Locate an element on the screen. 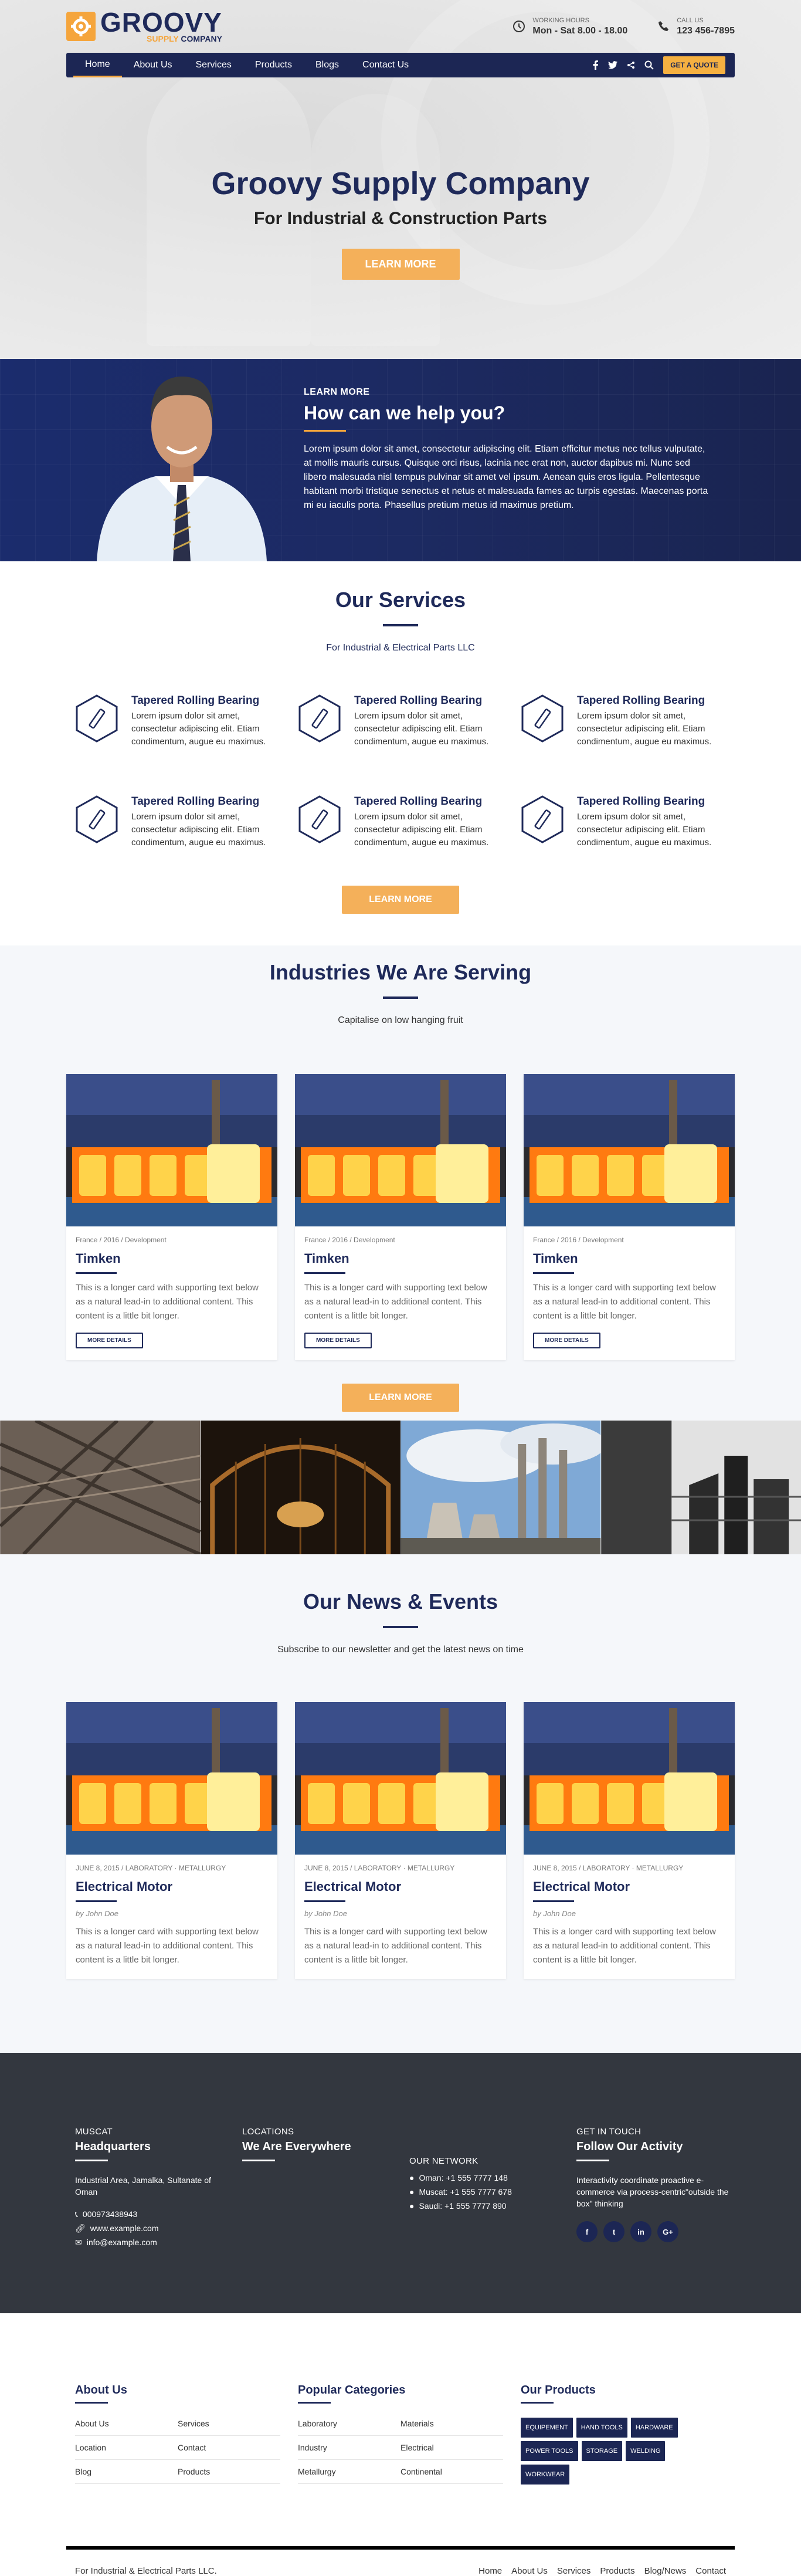 Image resolution: width=801 pixels, height=2576 pixels. services-learn-more-button: LEARN MORE is located at coordinates (400, 900).